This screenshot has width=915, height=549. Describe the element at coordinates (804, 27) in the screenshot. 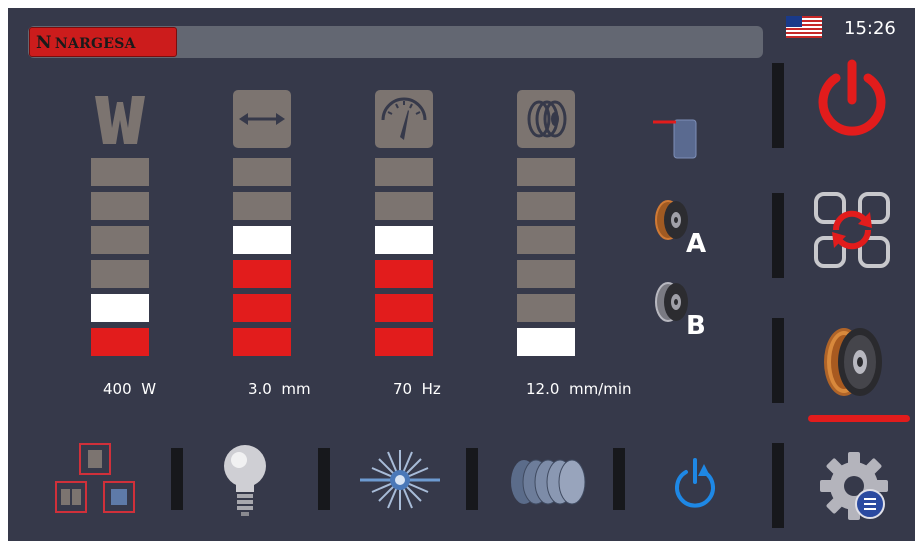

I see `us-flag-icon` at that location.